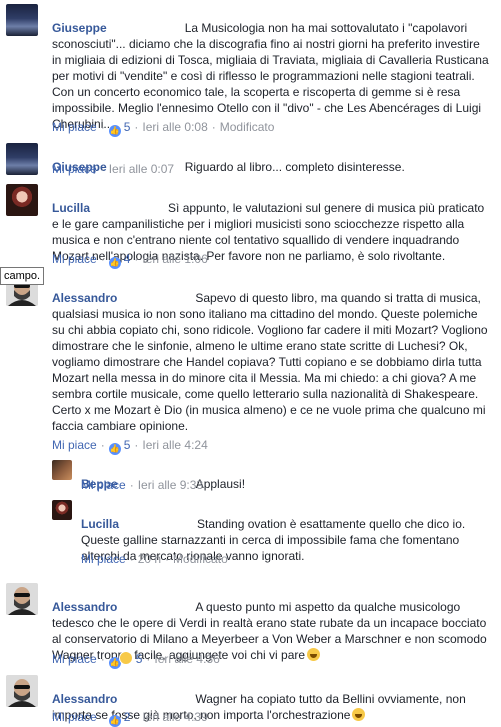 This screenshot has width=501, height=727. I want to click on reaction-count: 4, so click(127, 259).